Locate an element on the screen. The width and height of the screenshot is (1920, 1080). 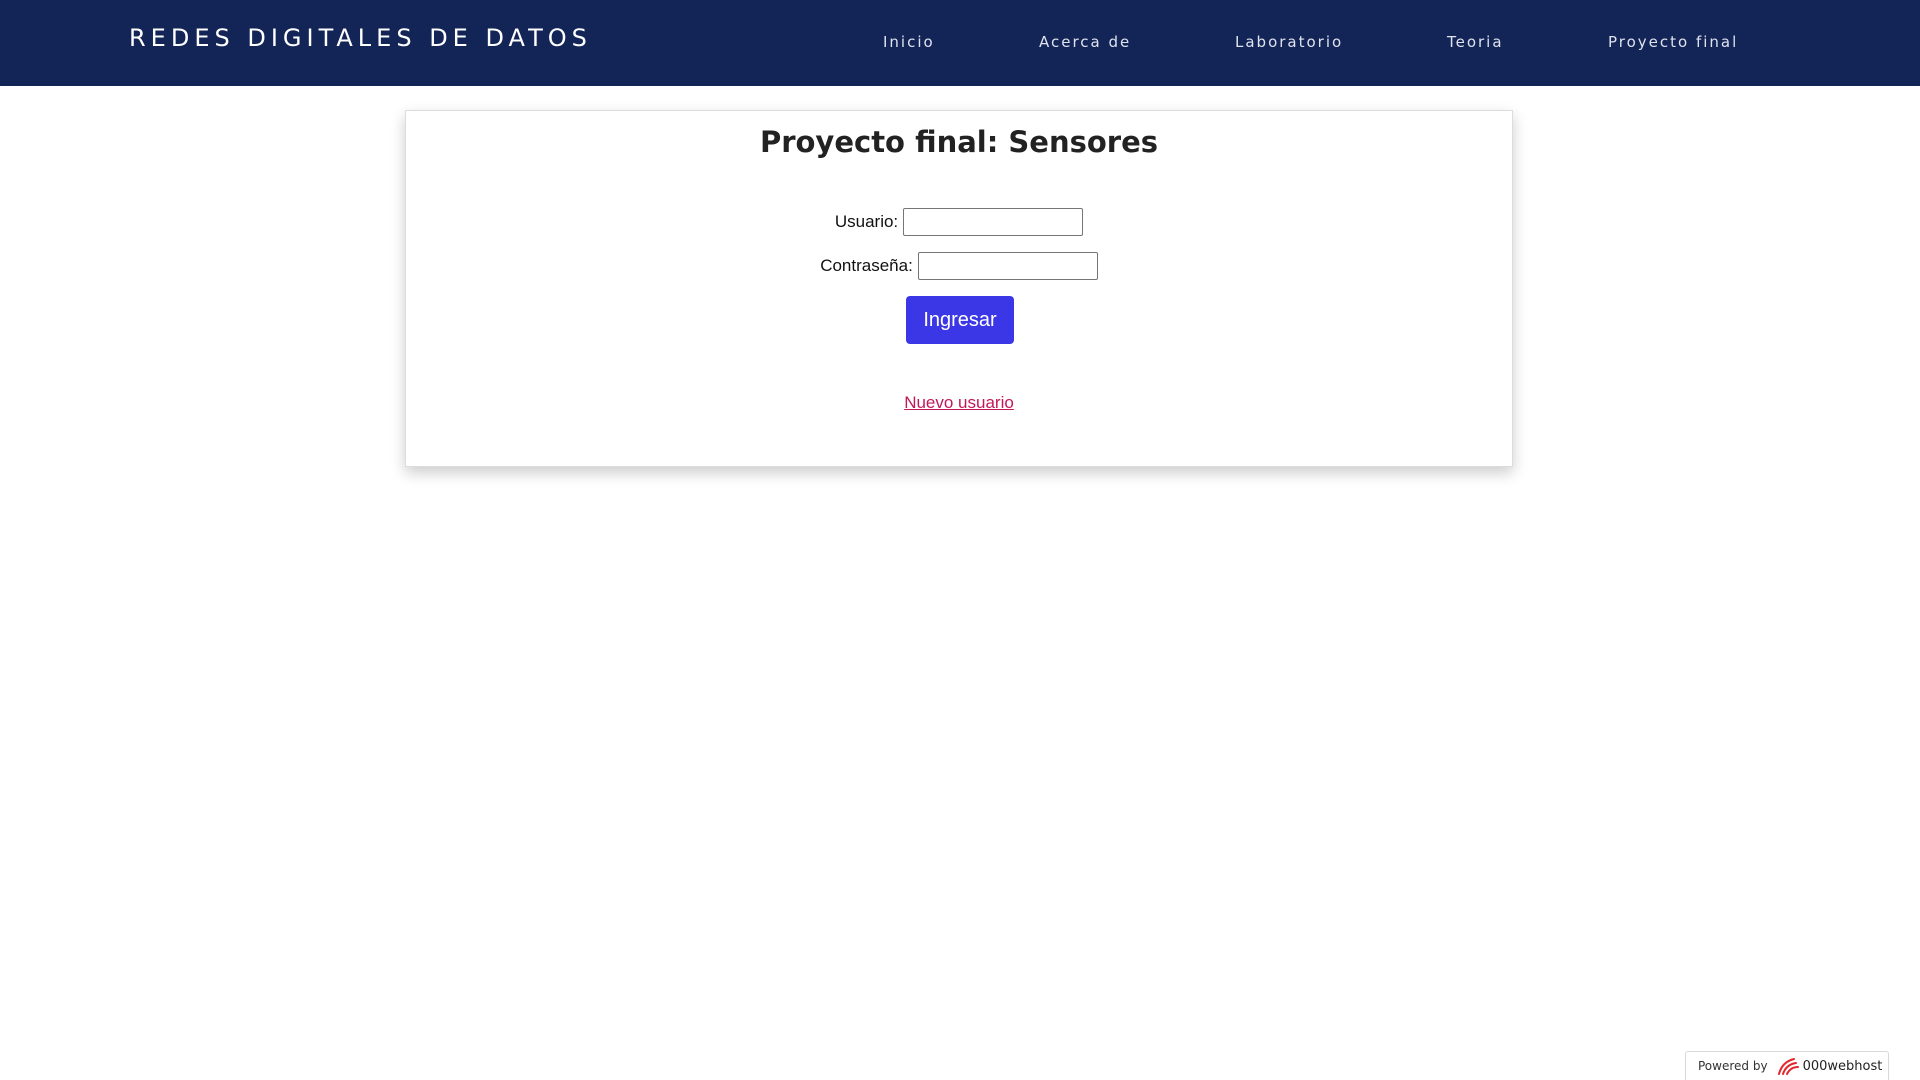
password-label: Contraseña: is located at coordinates (866, 265).